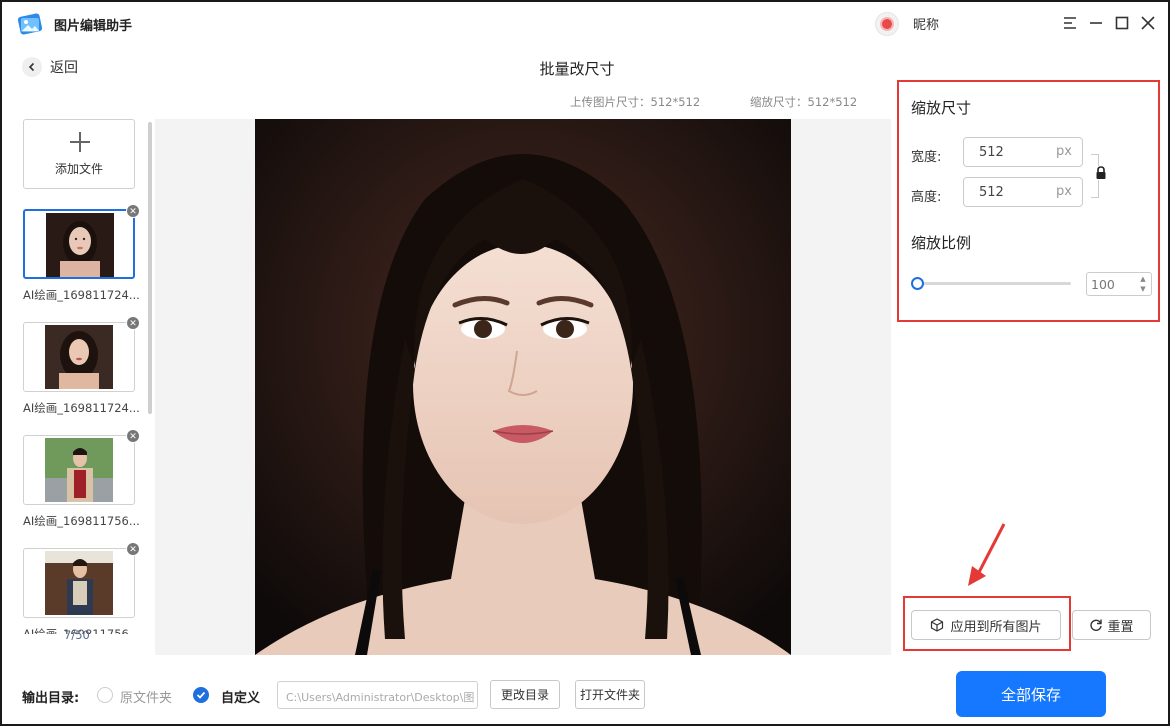 Image resolution: width=1170 pixels, height=726 pixels. I want to click on scaled-size-info: 缩放尺寸：512*512, so click(804, 102).